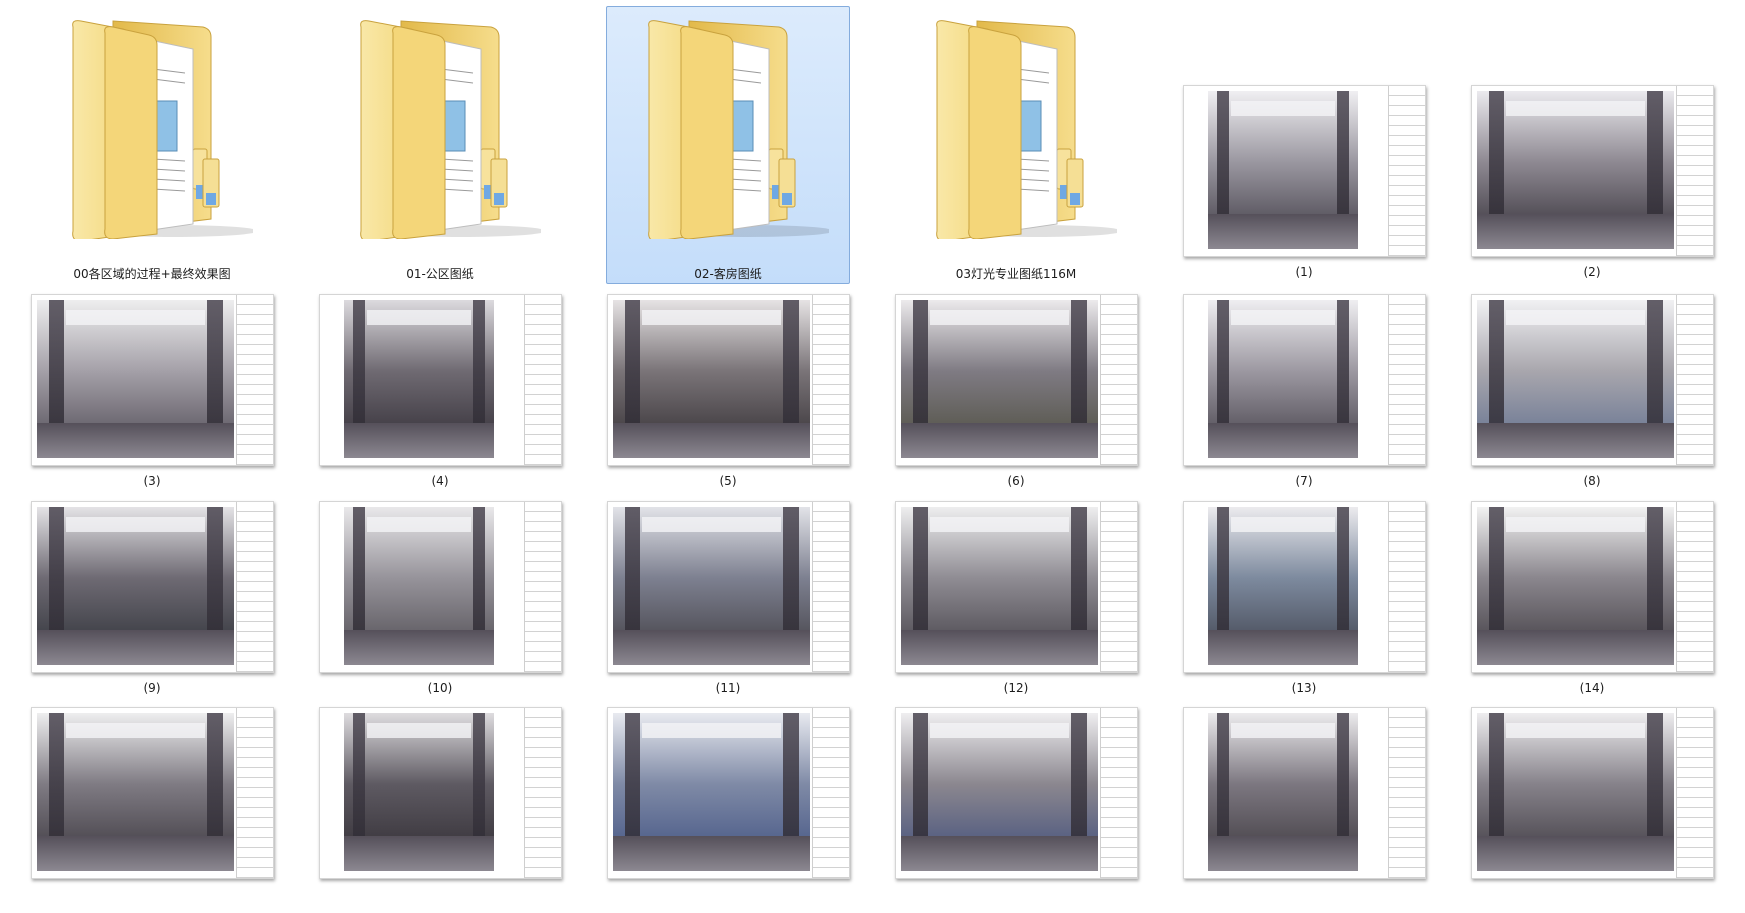 The width and height of the screenshot is (1745, 913). What do you see at coordinates (1592, 396) in the screenshot?
I see `image-file-item: (8)` at bounding box center [1592, 396].